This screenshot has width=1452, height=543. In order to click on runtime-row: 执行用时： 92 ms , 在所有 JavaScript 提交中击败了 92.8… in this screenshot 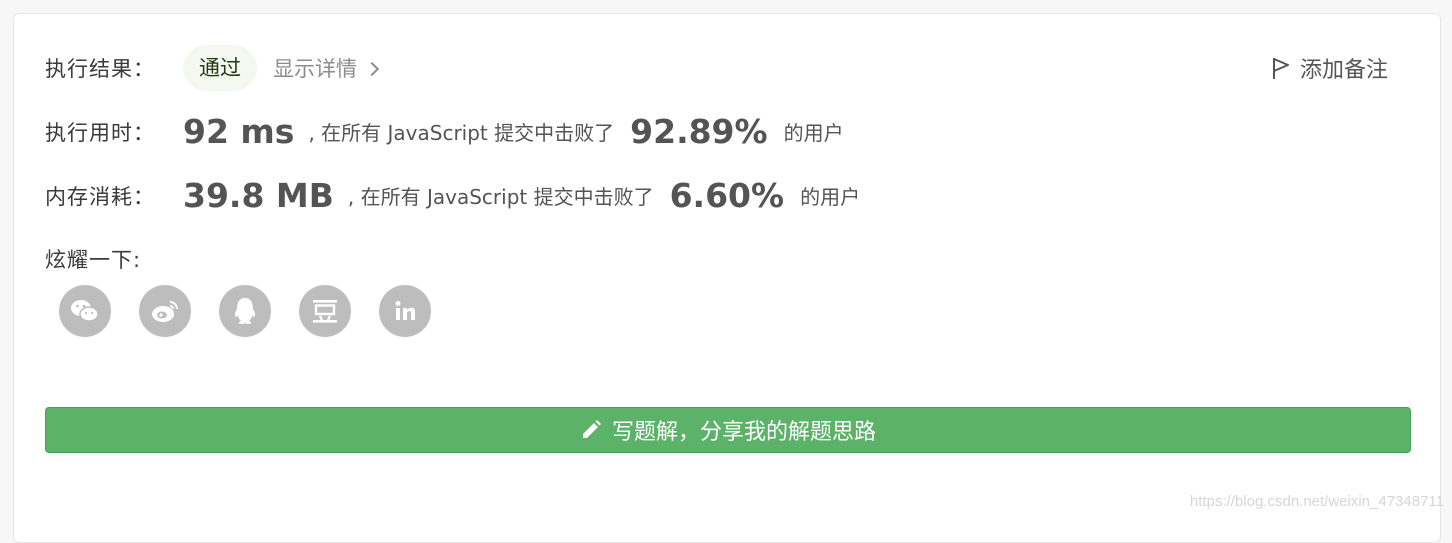, I will do `click(444, 131)`.